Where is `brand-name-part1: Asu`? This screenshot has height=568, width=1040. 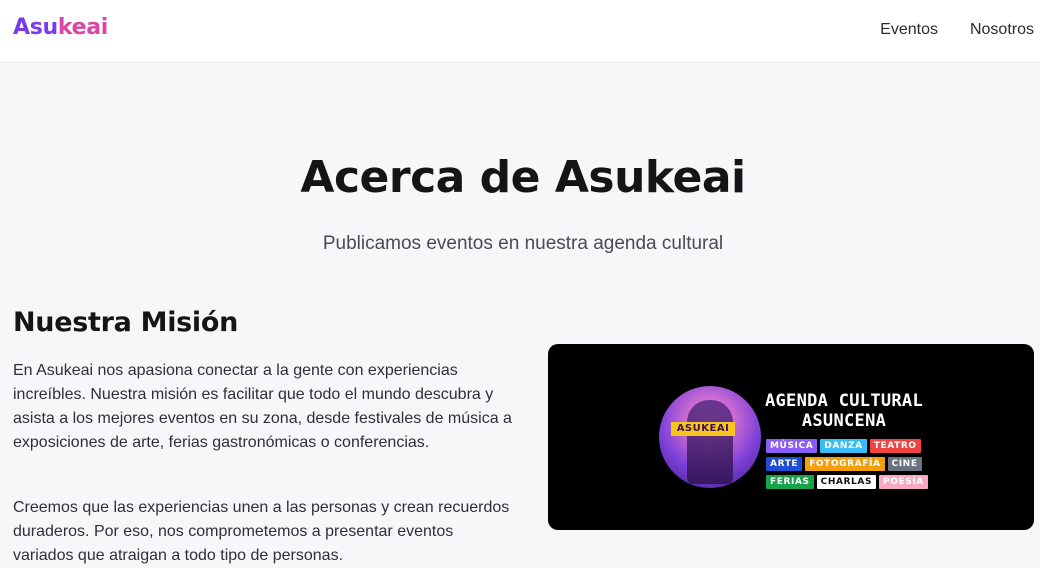
brand-name-part1: Asu is located at coordinates (35, 27).